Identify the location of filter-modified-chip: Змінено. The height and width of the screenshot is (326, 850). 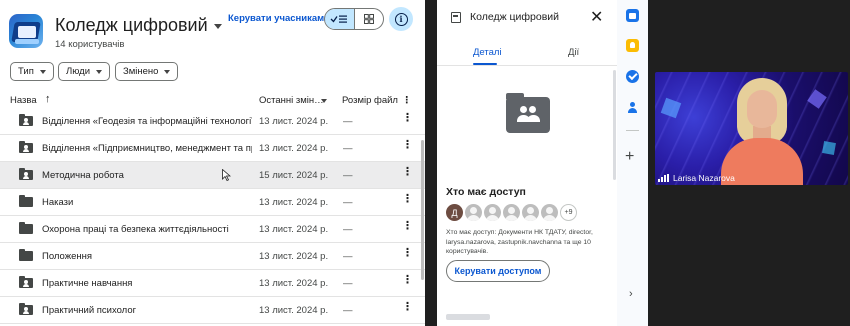
(147, 71).